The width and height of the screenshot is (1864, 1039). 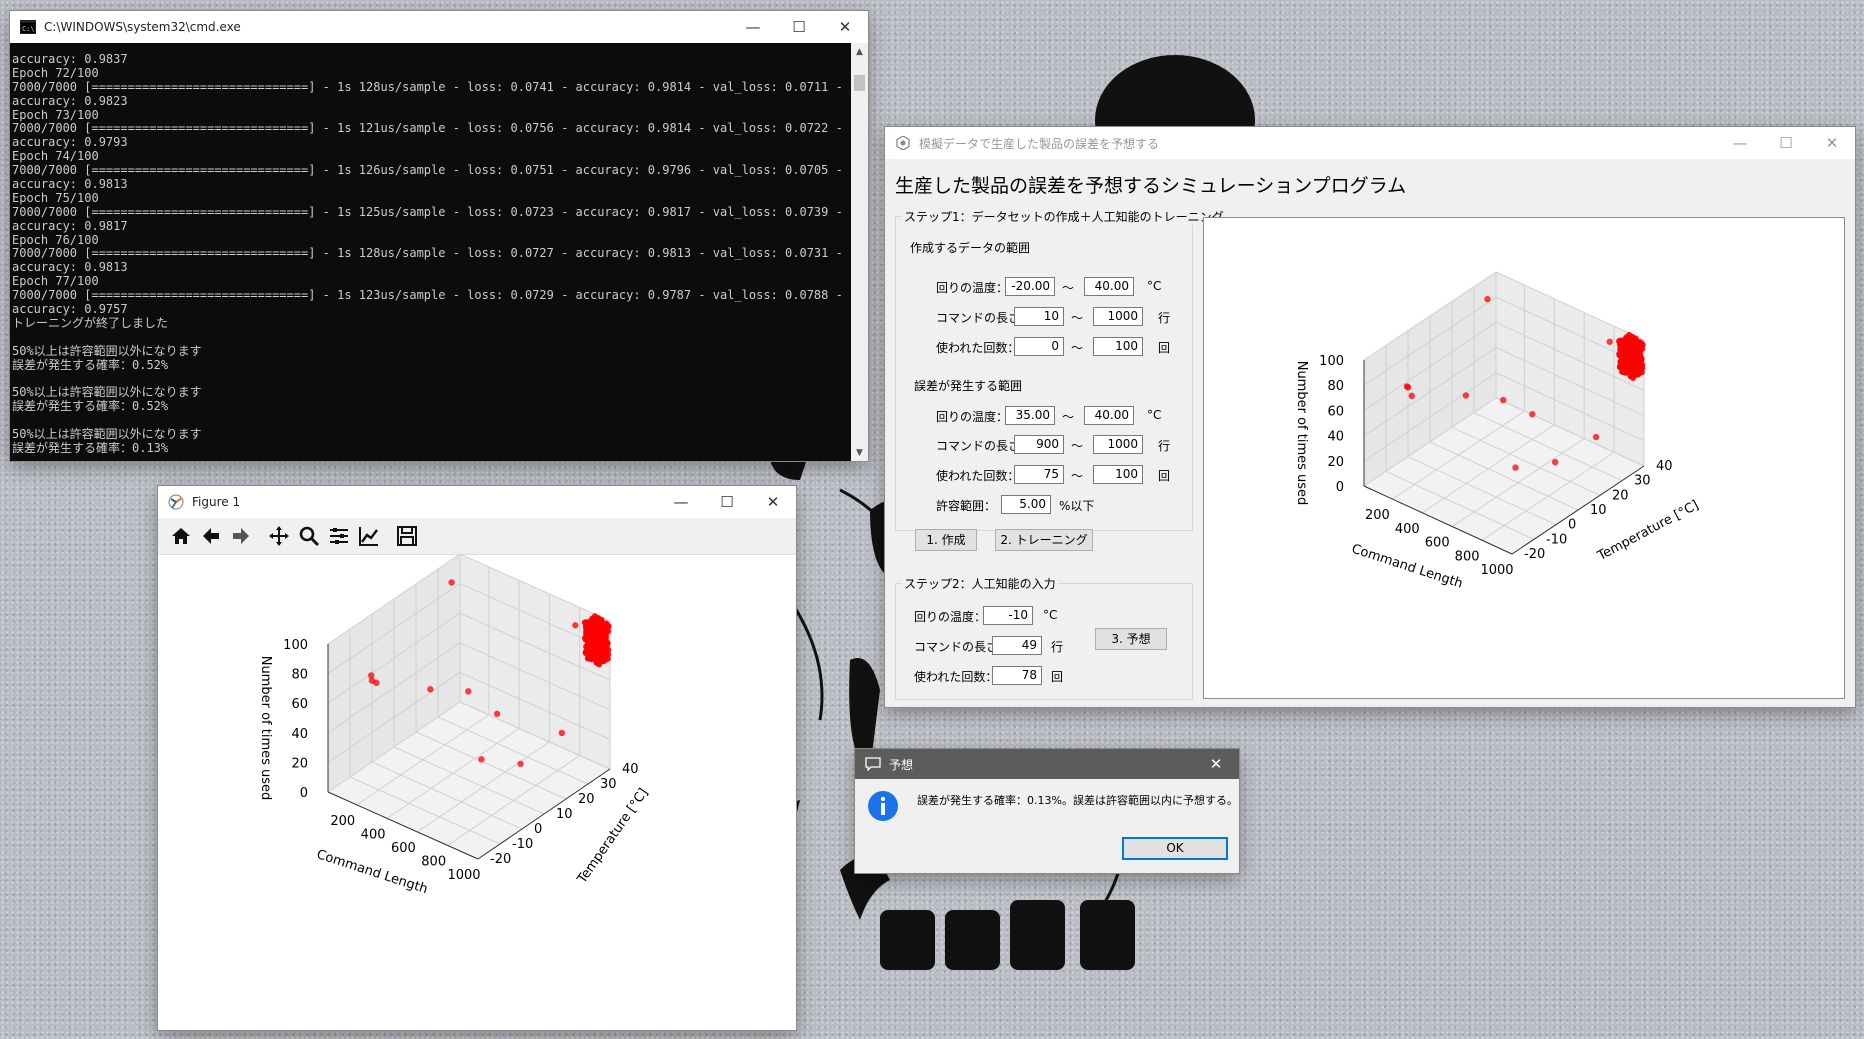 I want to click on range-temp-max-input: 40.00, so click(x=1109, y=286).